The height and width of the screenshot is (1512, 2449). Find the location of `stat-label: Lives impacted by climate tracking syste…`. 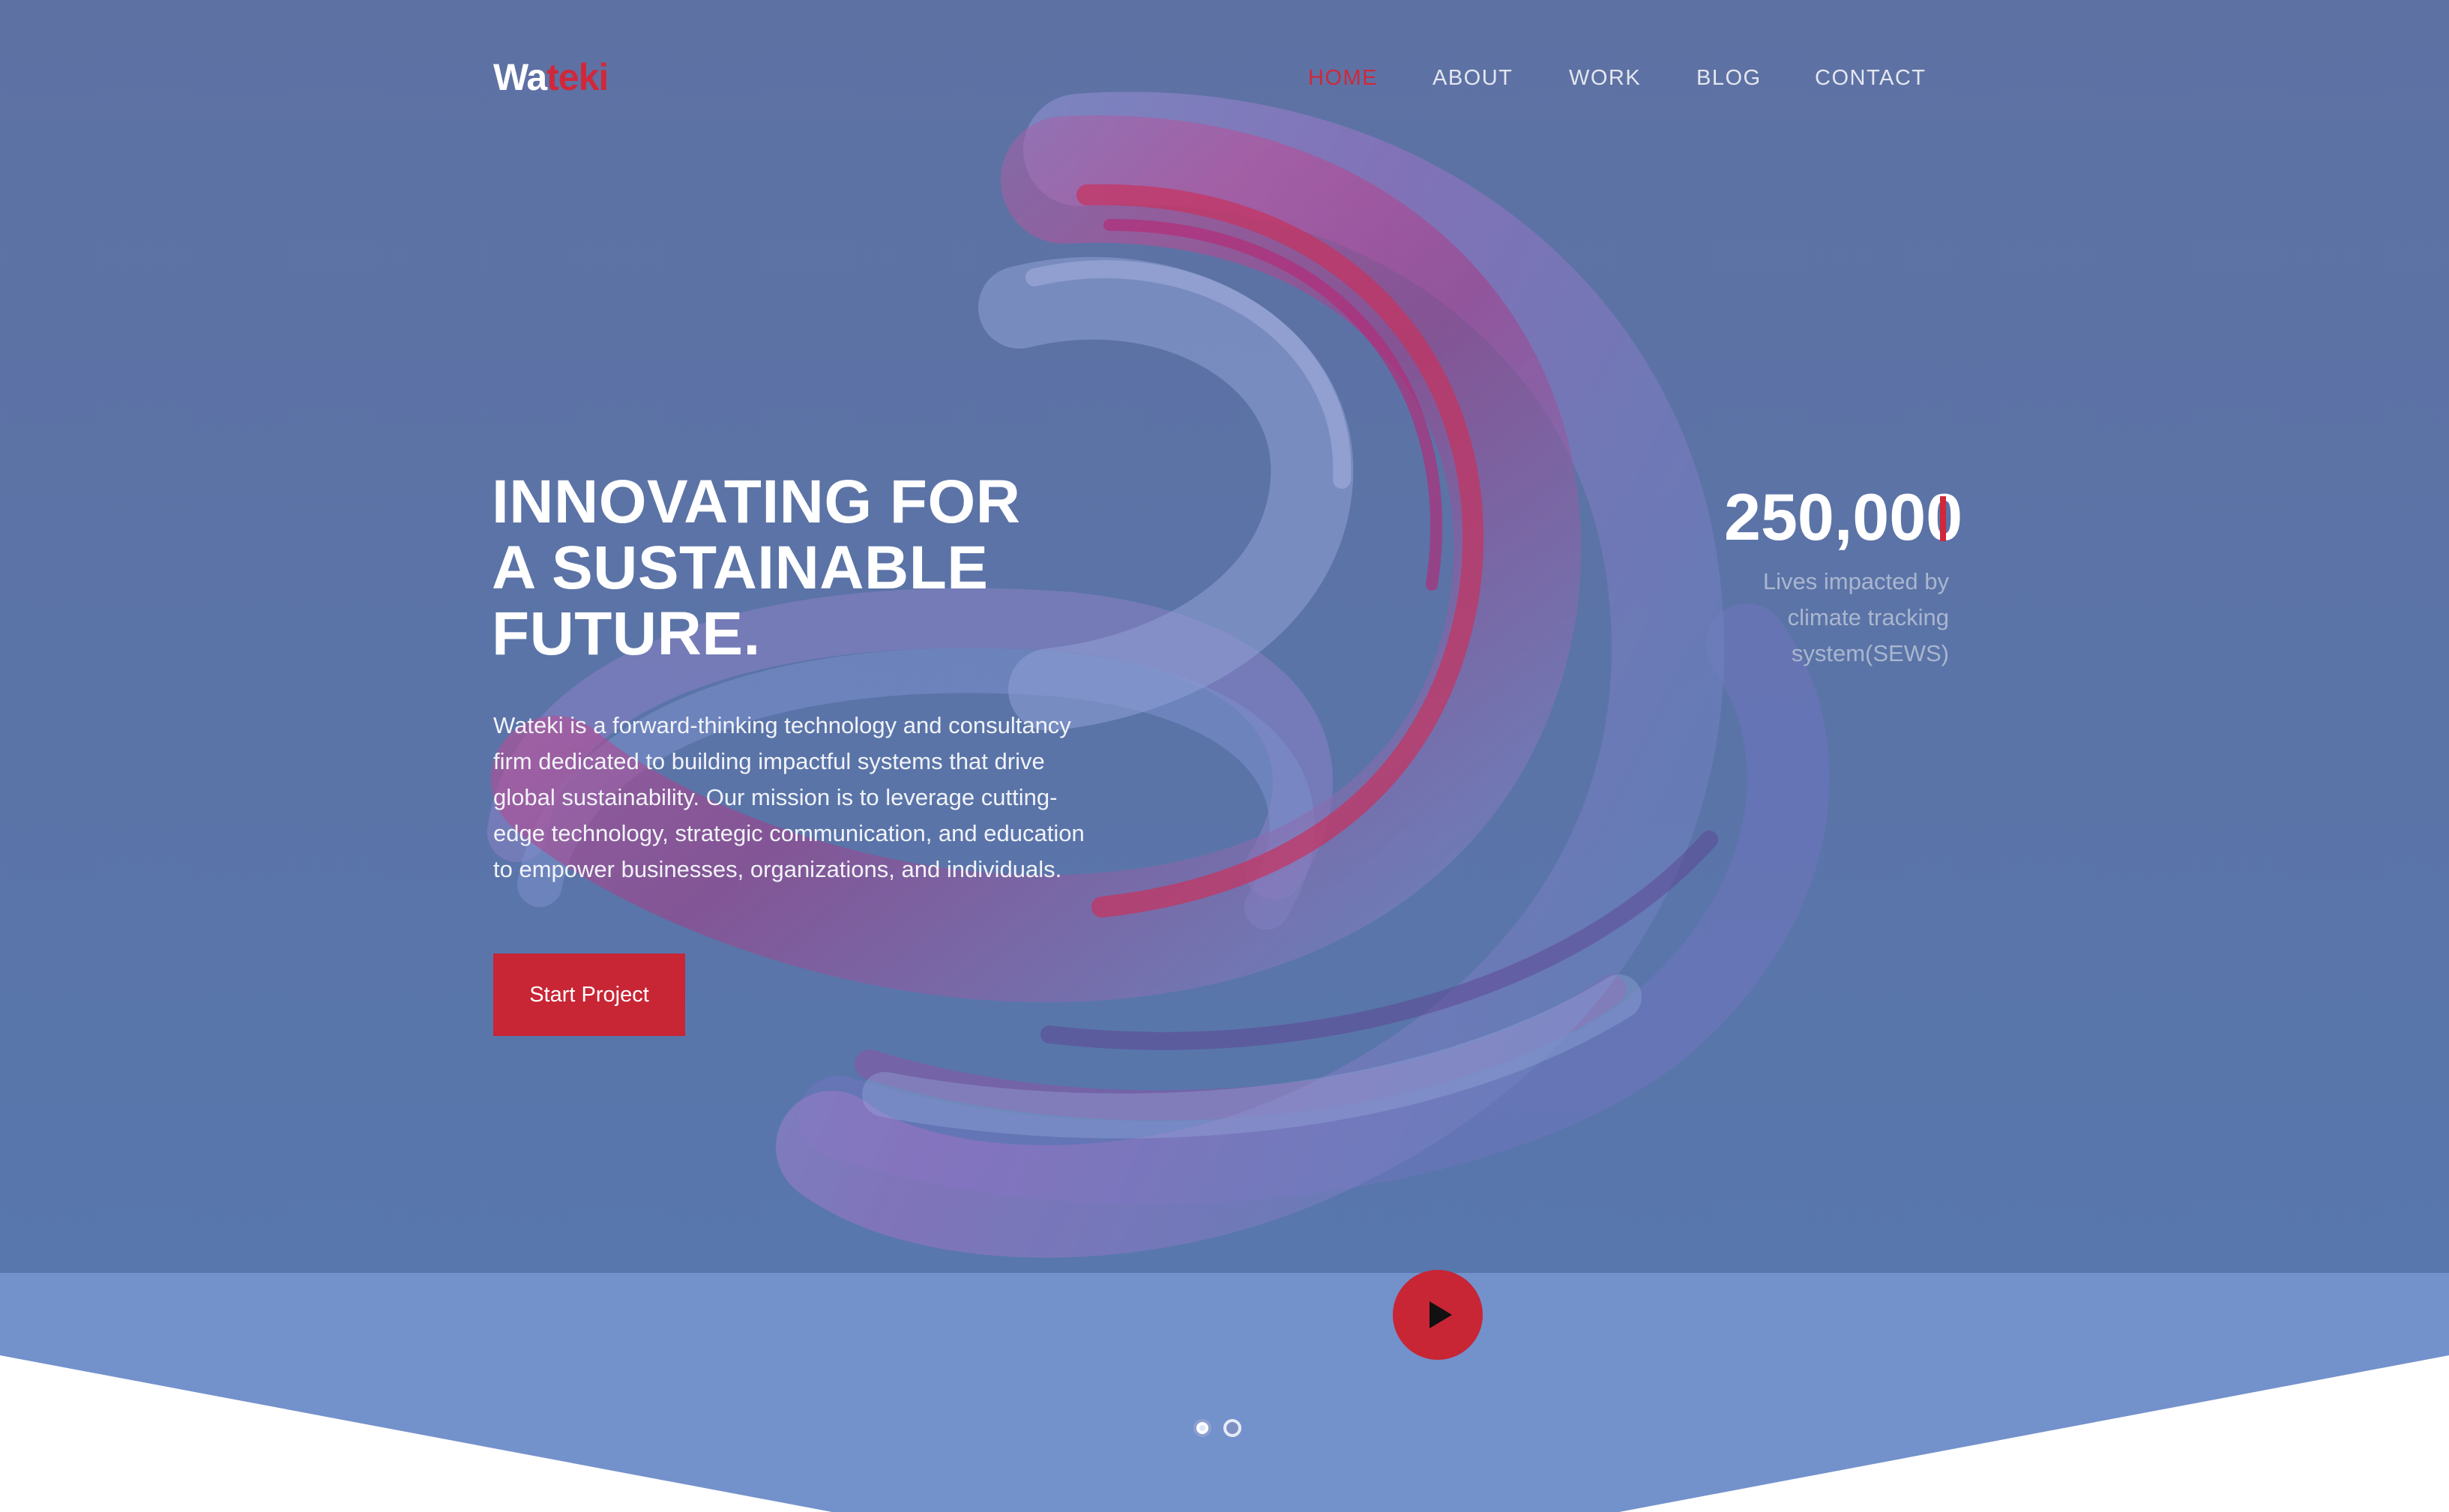

stat-label: Lives impacted by climate tracking syste… is located at coordinates (1855, 617).